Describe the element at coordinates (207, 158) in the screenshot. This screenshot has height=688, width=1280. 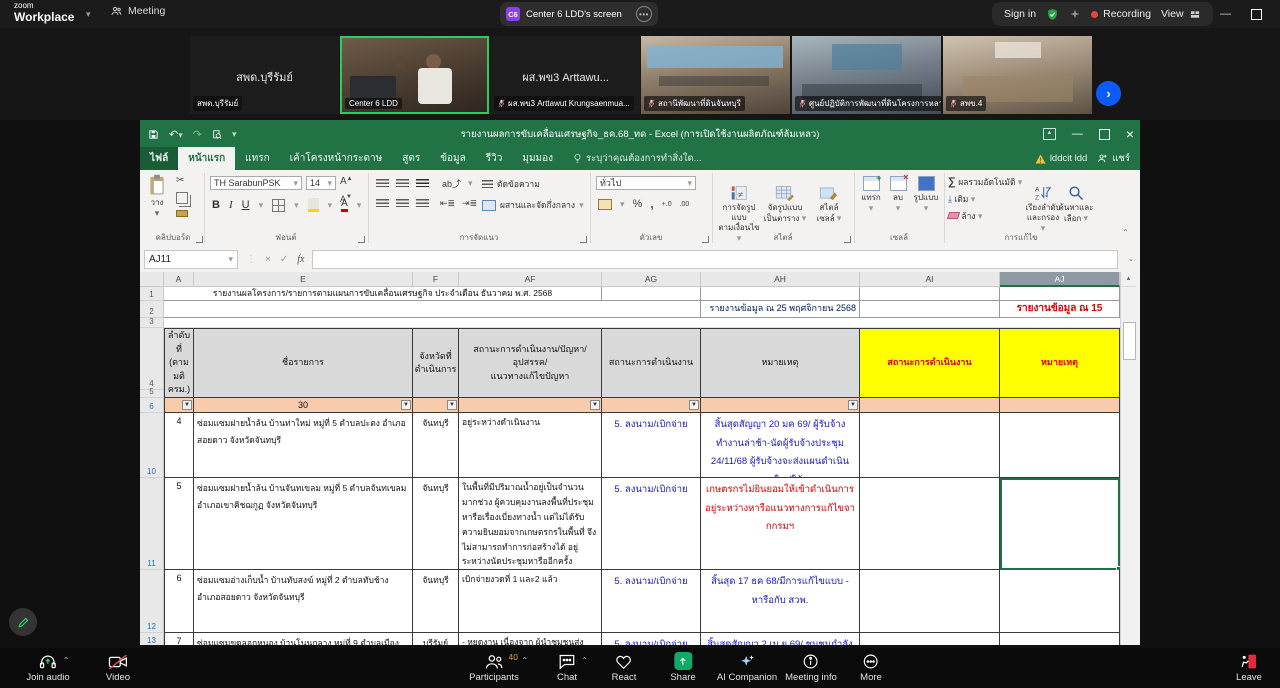
I see `tab-home: หน้าแรก` at that location.